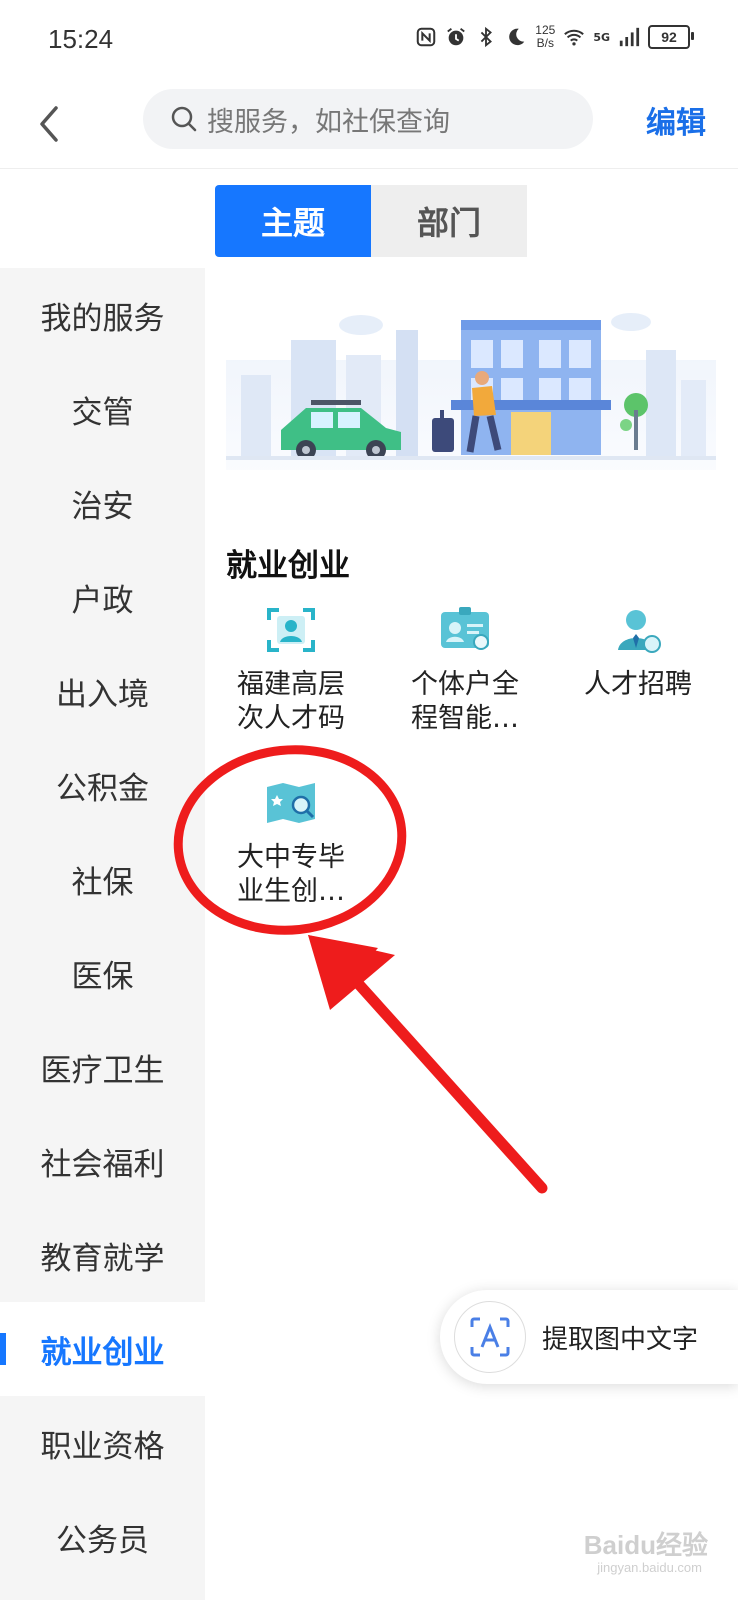  I want to click on search-input: 搜服务，如社保查询, so click(368, 119).